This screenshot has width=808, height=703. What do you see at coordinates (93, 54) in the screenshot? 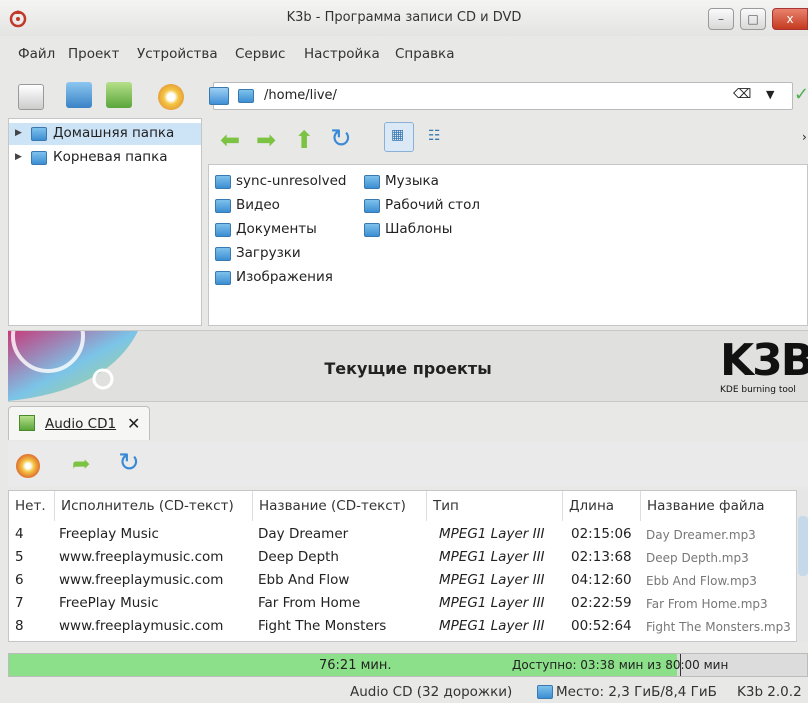
I see `menu-project: Проект` at bounding box center [93, 54].